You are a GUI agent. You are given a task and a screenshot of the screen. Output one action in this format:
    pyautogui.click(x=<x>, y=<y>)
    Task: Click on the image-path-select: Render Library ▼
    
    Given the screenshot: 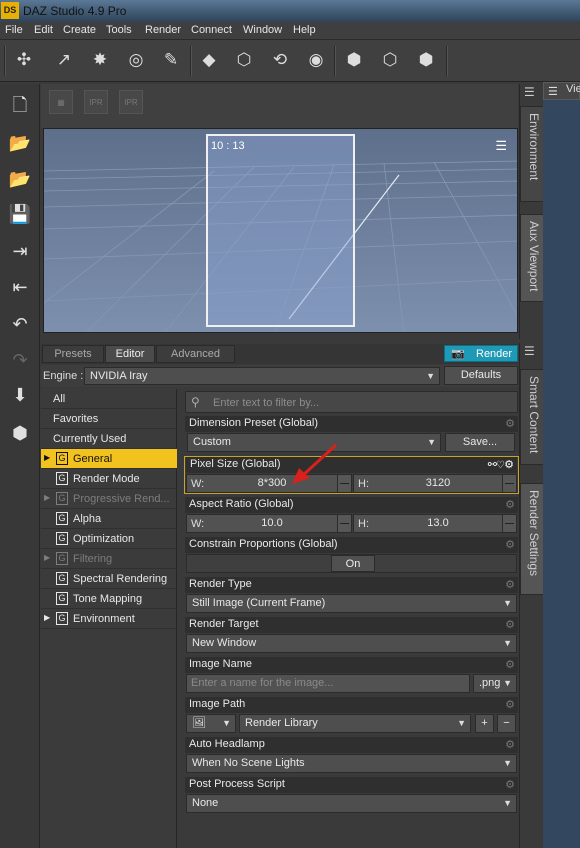 What is the action you would take?
    pyautogui.click(x=355, y=723)
    